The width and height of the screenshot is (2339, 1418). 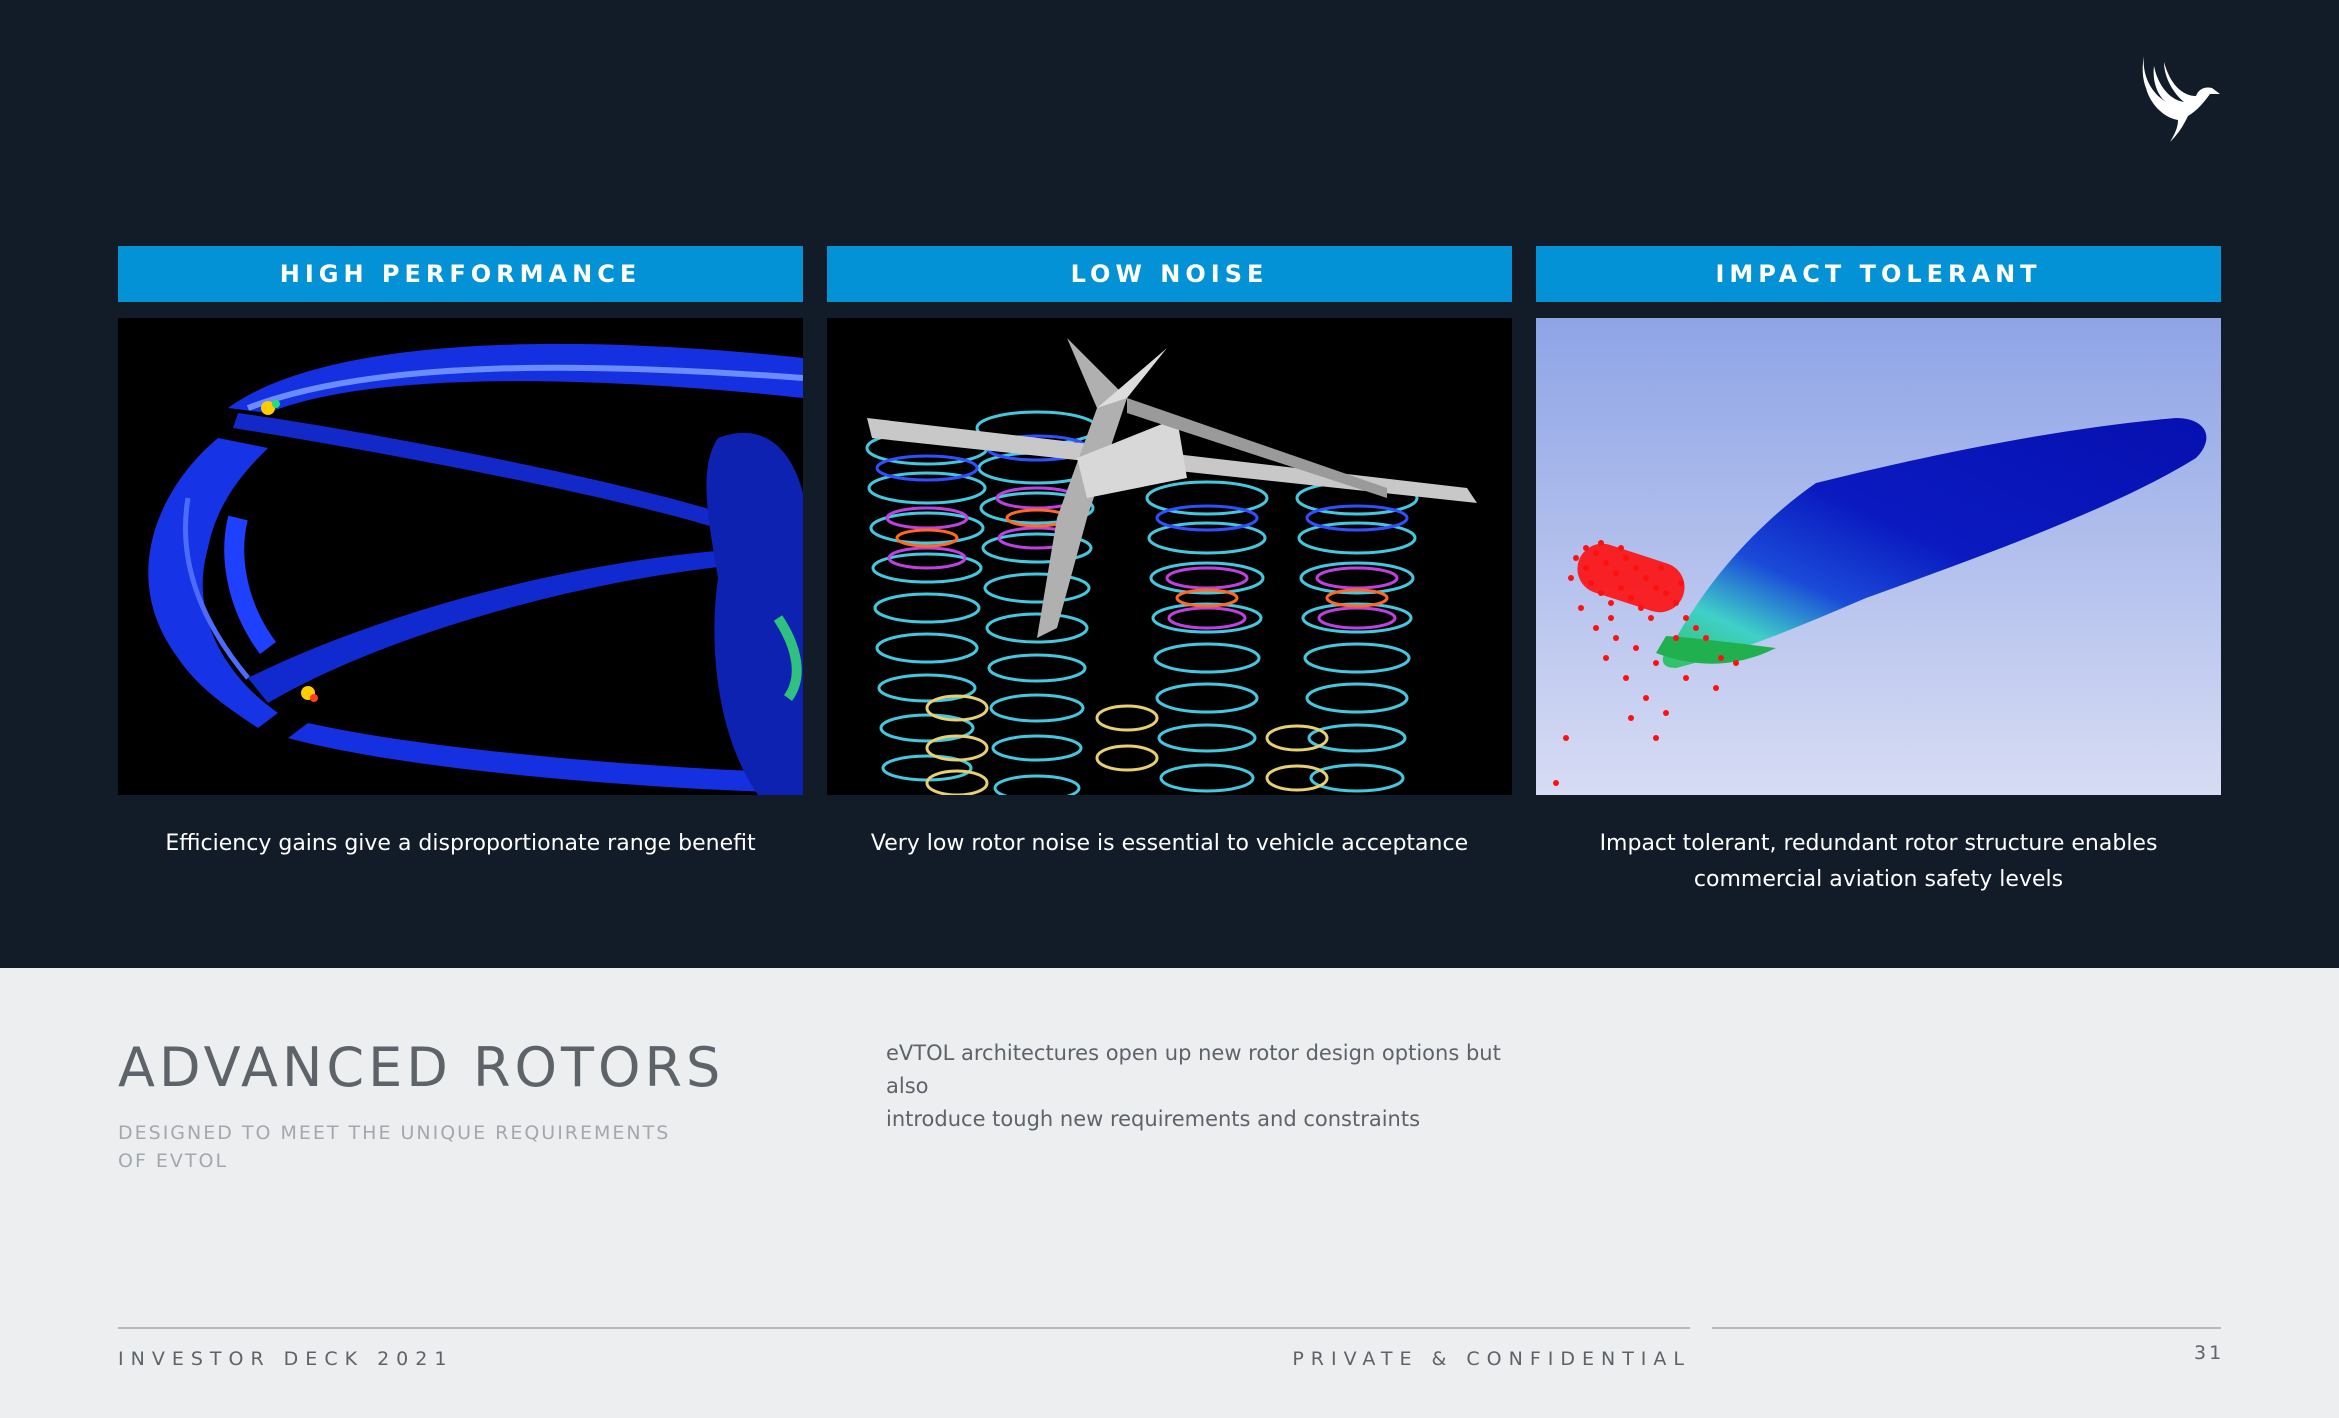 What do you see at coordinates (460, 556) in the screenshot?
I see `rotor-blade-simulation-image` at bounding box center [460, 556].